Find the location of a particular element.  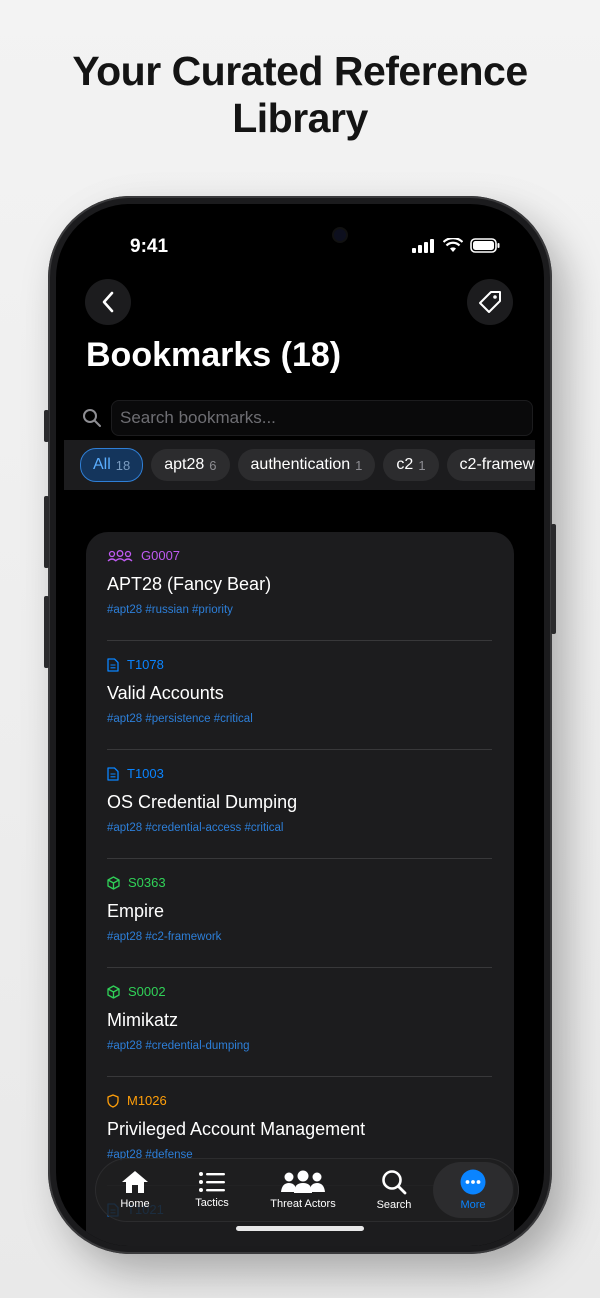

dynamic-island is located at coordinates (300, 235).